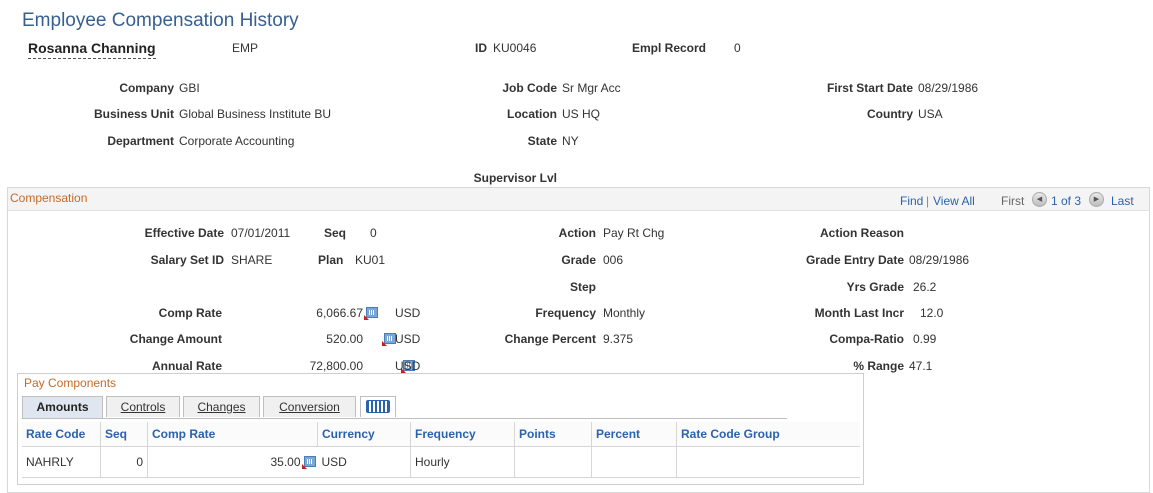  I want to click on table-row: NAHRLY 0 35.00 USD Hourly, so click(441, 462).